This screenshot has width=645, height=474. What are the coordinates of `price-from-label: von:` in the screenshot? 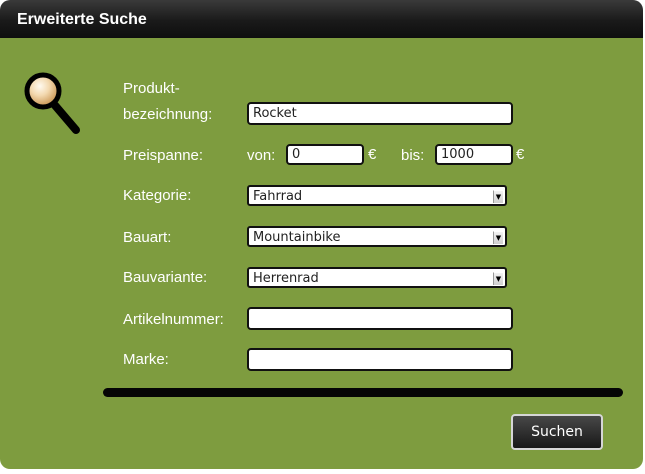 It's located at (261, 155).